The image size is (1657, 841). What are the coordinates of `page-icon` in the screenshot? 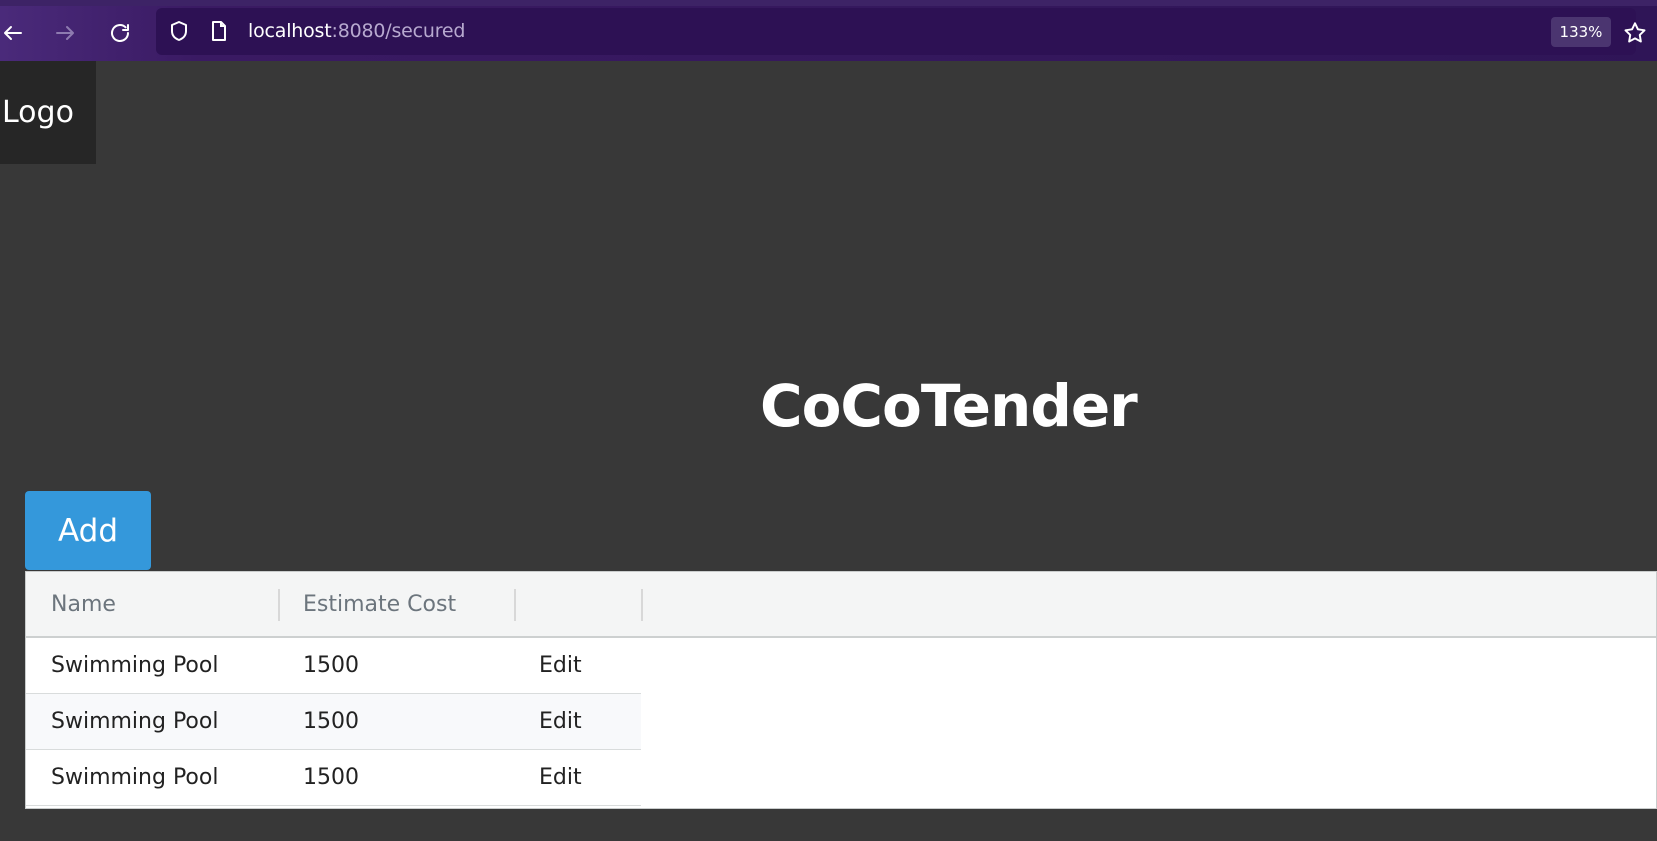 It's located at (219, 31).